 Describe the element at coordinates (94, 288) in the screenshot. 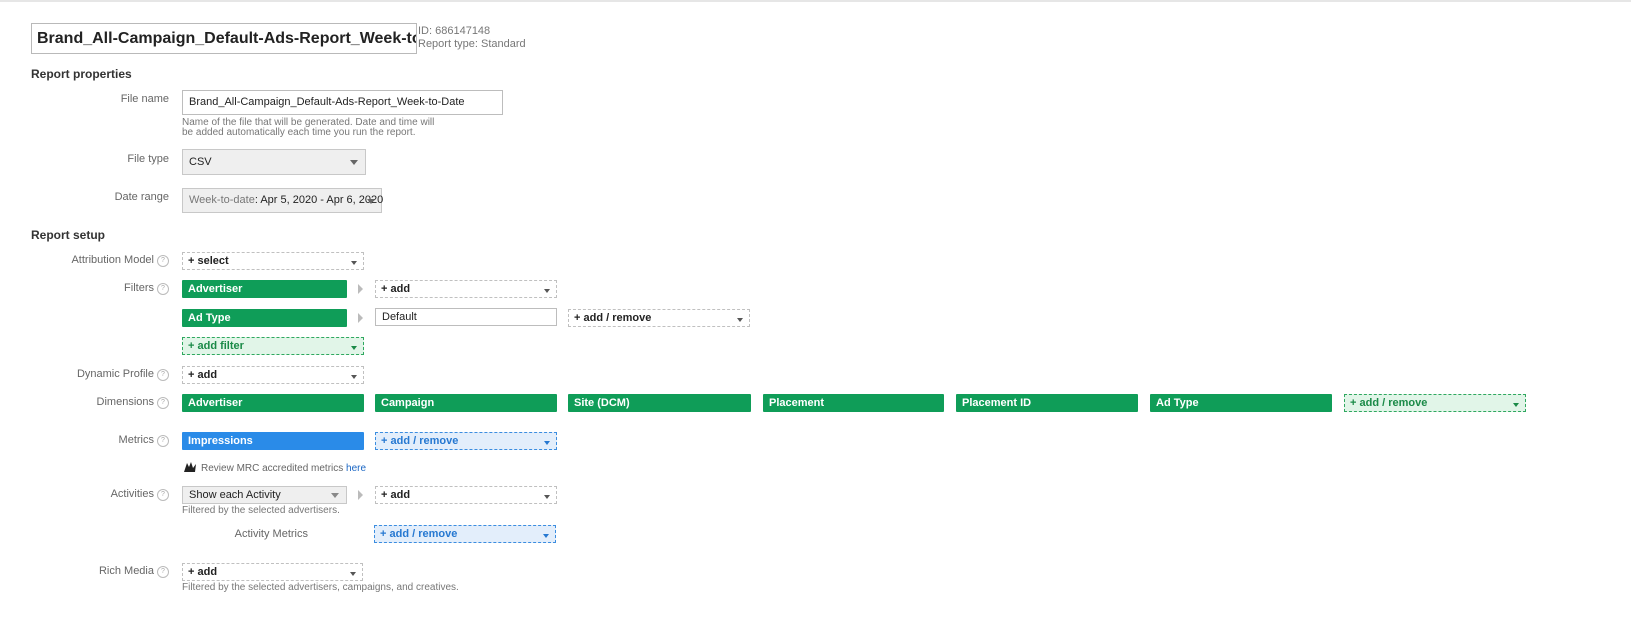

I see `filters-label: Filters?` at that location.